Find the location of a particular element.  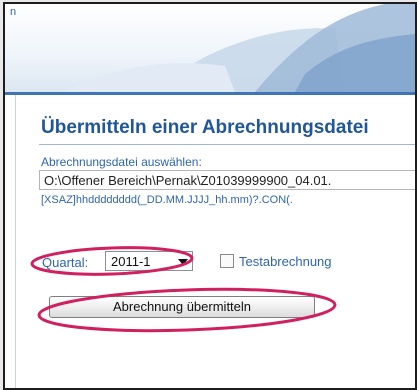

quartal-label: Quartal: is located at coordinates (65, 262).